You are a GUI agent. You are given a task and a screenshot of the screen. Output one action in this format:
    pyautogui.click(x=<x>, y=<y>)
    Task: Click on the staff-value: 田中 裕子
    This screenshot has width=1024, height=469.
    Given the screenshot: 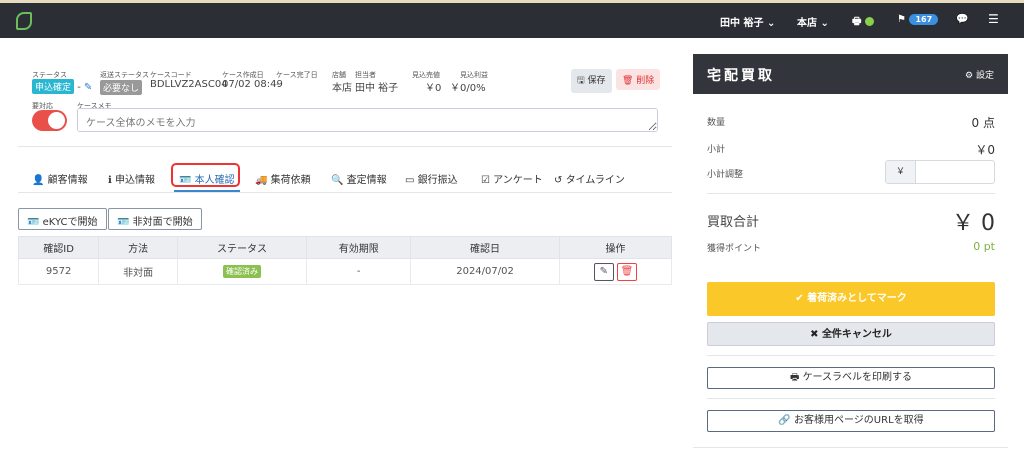 What is the action you would take?
    pyautogui.click(x=377, y=88)
    